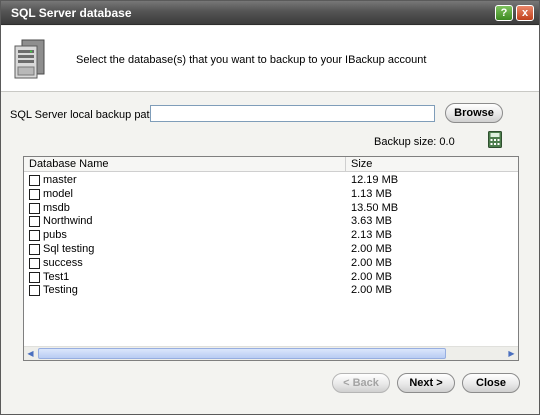  I want to click on list-header: Database Name Size, so click(271, 164).